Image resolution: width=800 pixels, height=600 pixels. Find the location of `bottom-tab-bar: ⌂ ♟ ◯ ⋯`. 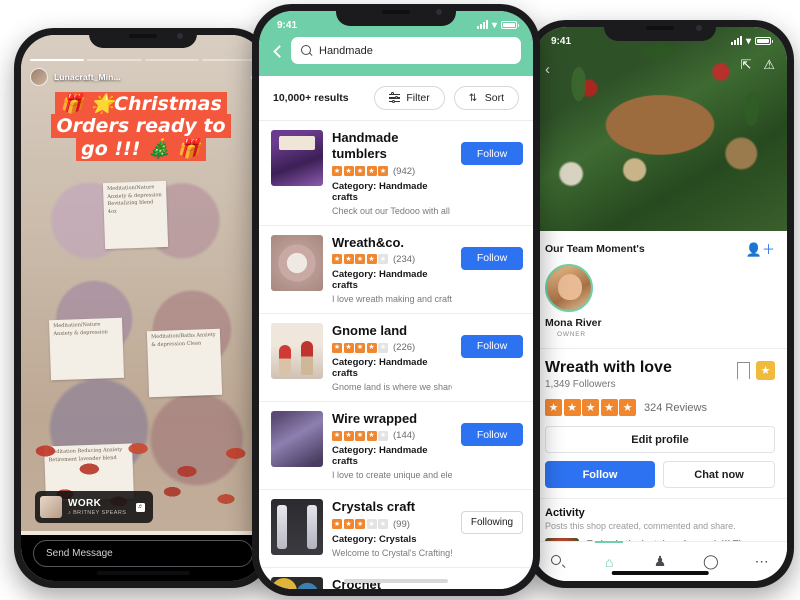

bottom-tab-bar: ⌂ ♟ ◯ ⋯ is located at coordinates (660, 561).